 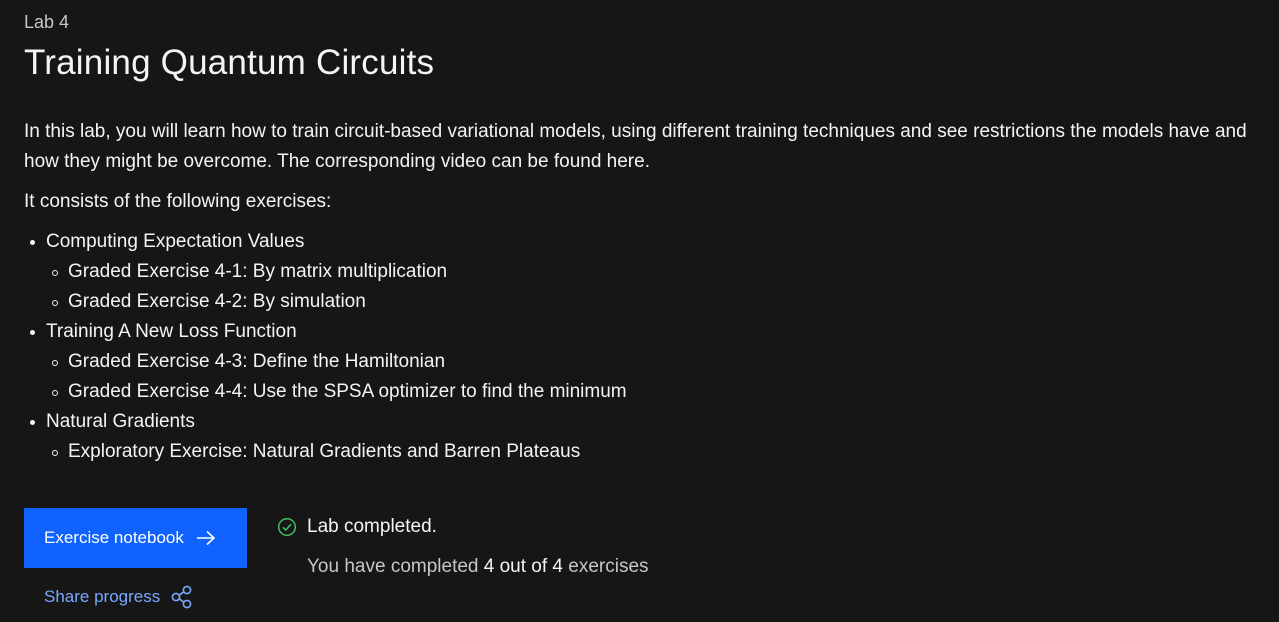 What do you see at coordinates (287, 527) in the screenshot?
I see `checkmark-outline-icon` at bounding box center [287, 527].